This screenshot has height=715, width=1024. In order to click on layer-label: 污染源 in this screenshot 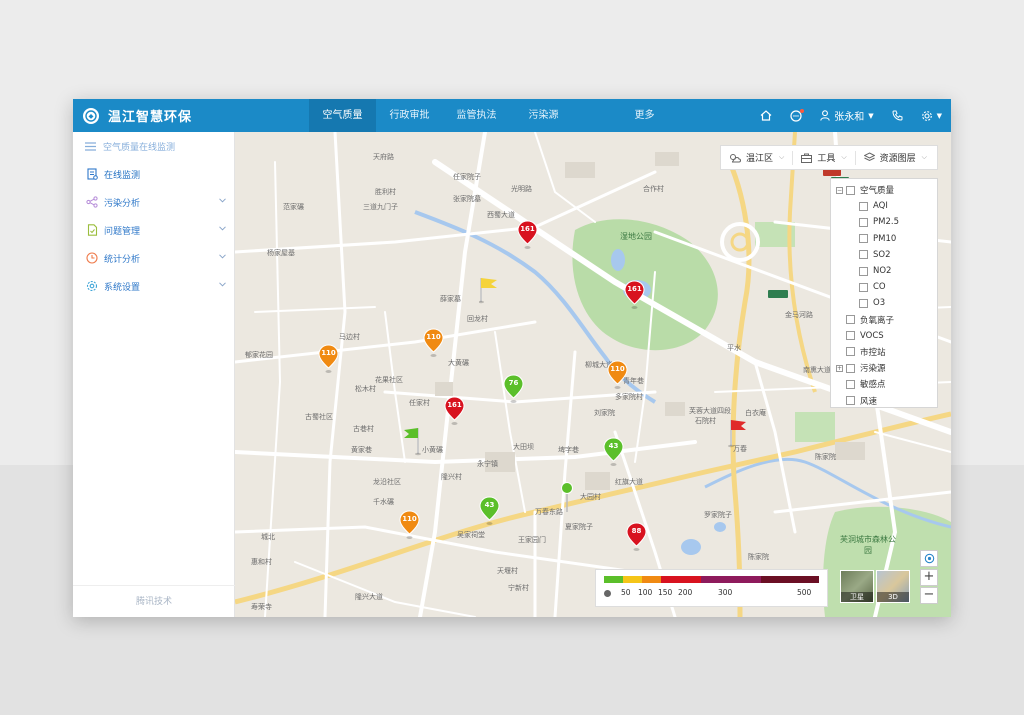, I will do `click(873, 369)`.